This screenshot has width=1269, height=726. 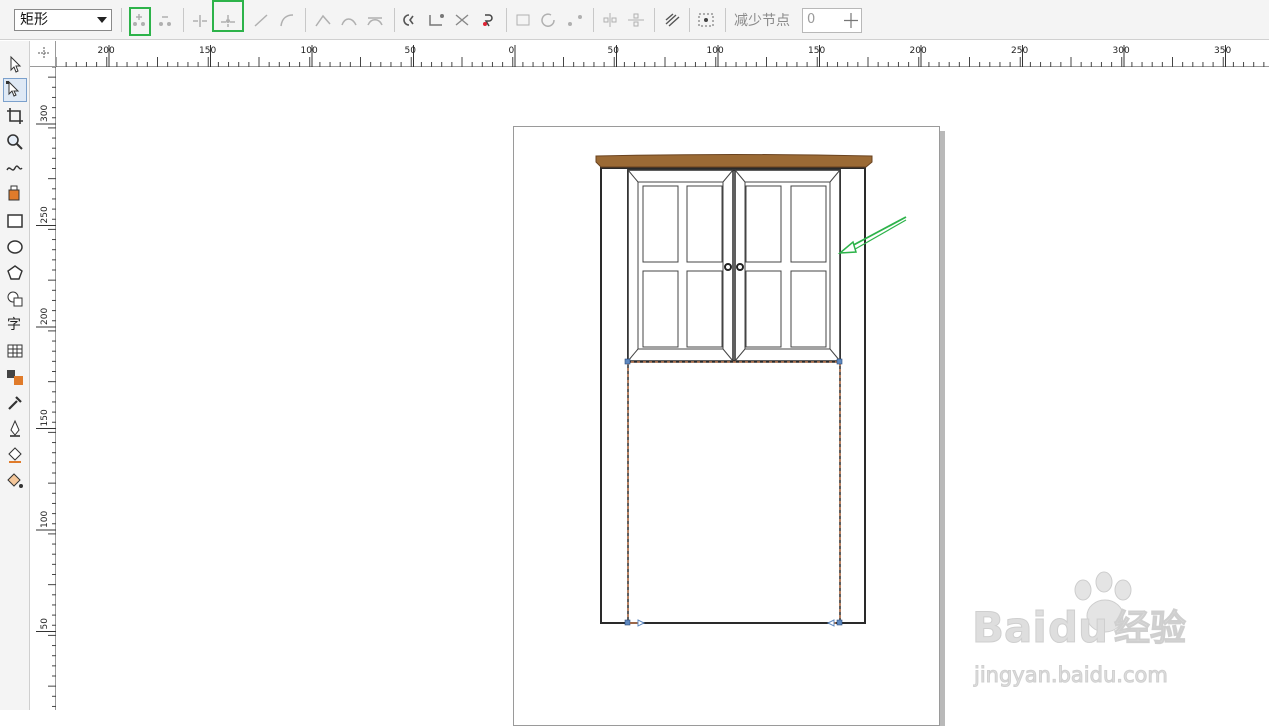 I want to click on baidu-jingyan-watermark: Bai du 经验 jingyan.baidu.com, so click(x=1079, y=629).